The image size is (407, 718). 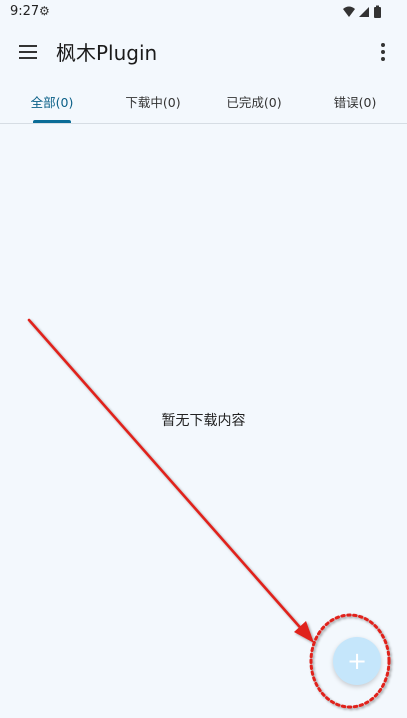 I want to click on signal-icon, so click(x=364, y=12).